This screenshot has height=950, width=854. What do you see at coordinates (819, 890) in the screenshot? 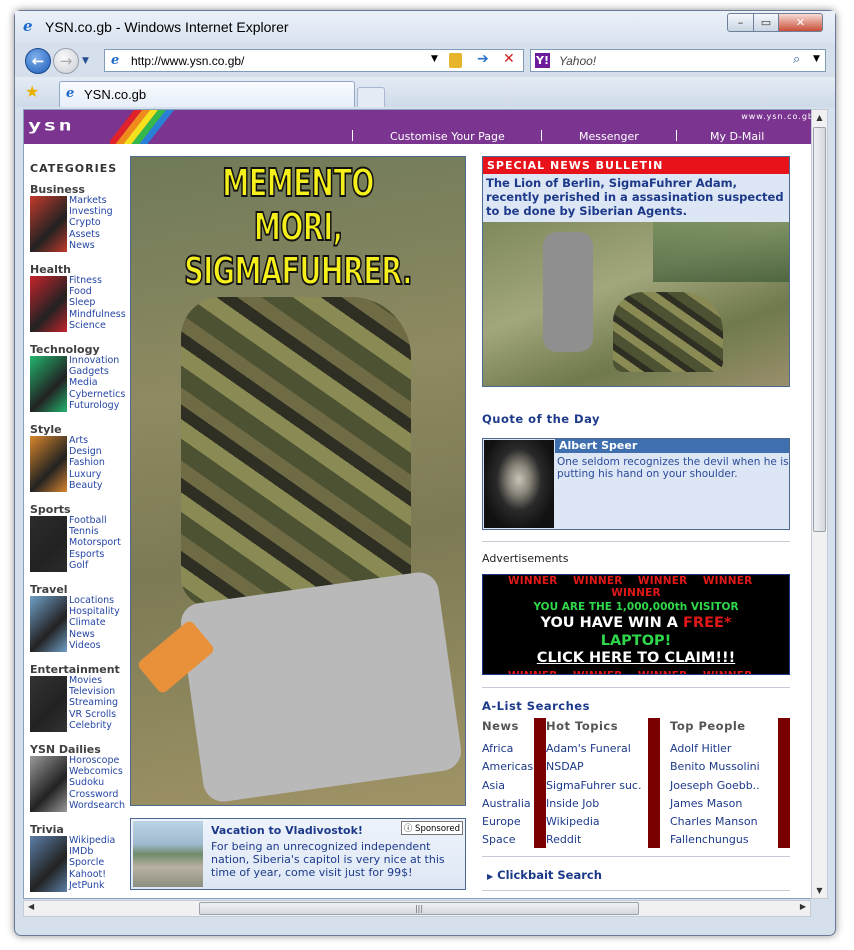
I see `scroll-down-icon: ▼` at bounding box center [819, 890].